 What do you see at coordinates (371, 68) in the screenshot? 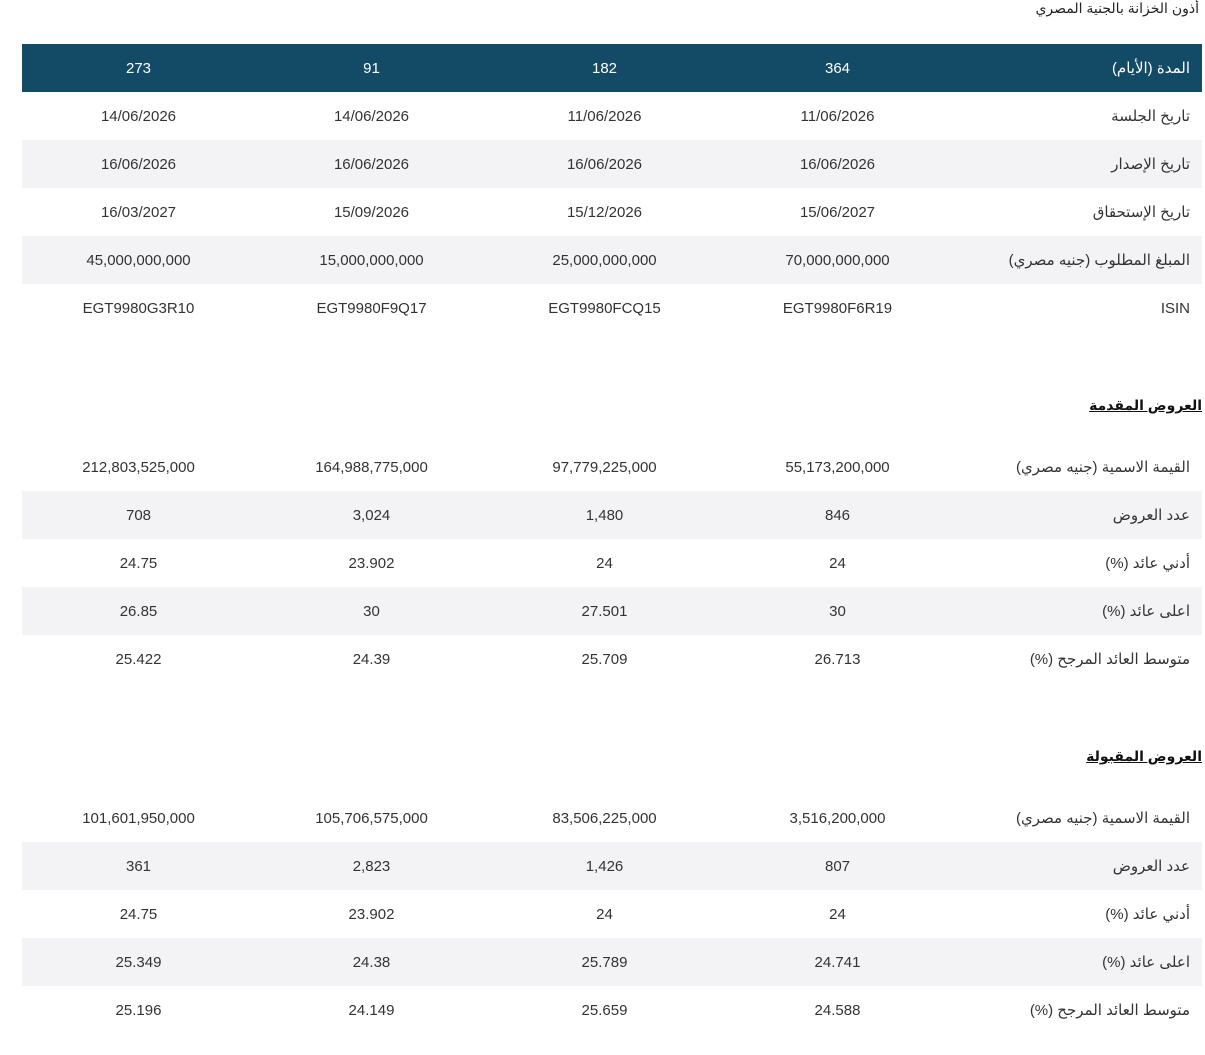
I see `header-cell: 91` at bounding box center [371, 68].